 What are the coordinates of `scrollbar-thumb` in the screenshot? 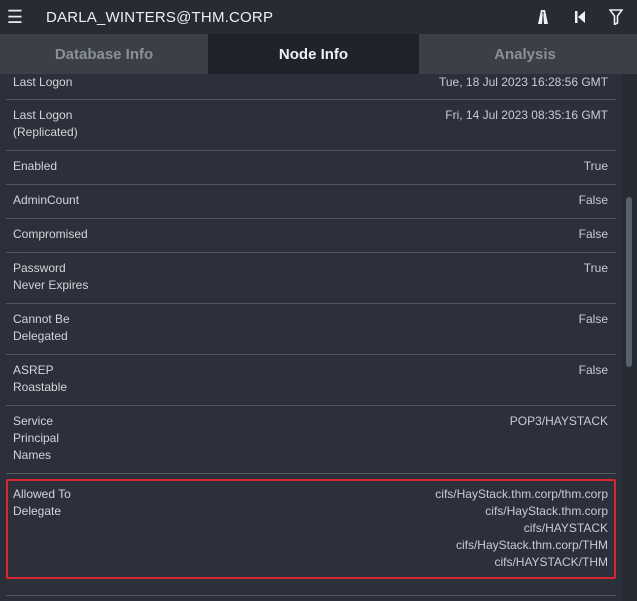 It's located at (629, 282).